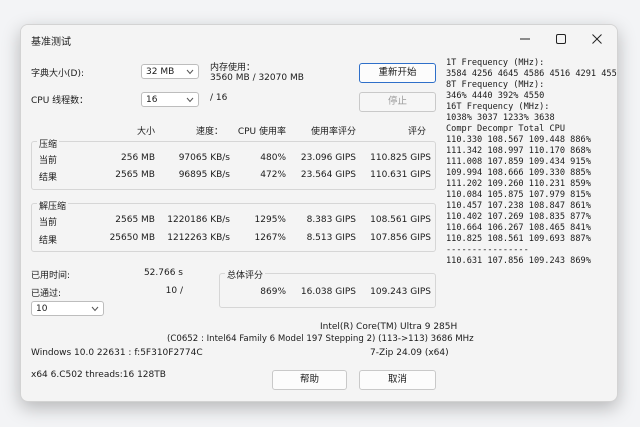 The height and width of the screenshot is (427, 640). Describe the element at coordinates (518, 140) in the screenshot. I see `log-line: 110.330 108.567 109.448 886%` at that location.